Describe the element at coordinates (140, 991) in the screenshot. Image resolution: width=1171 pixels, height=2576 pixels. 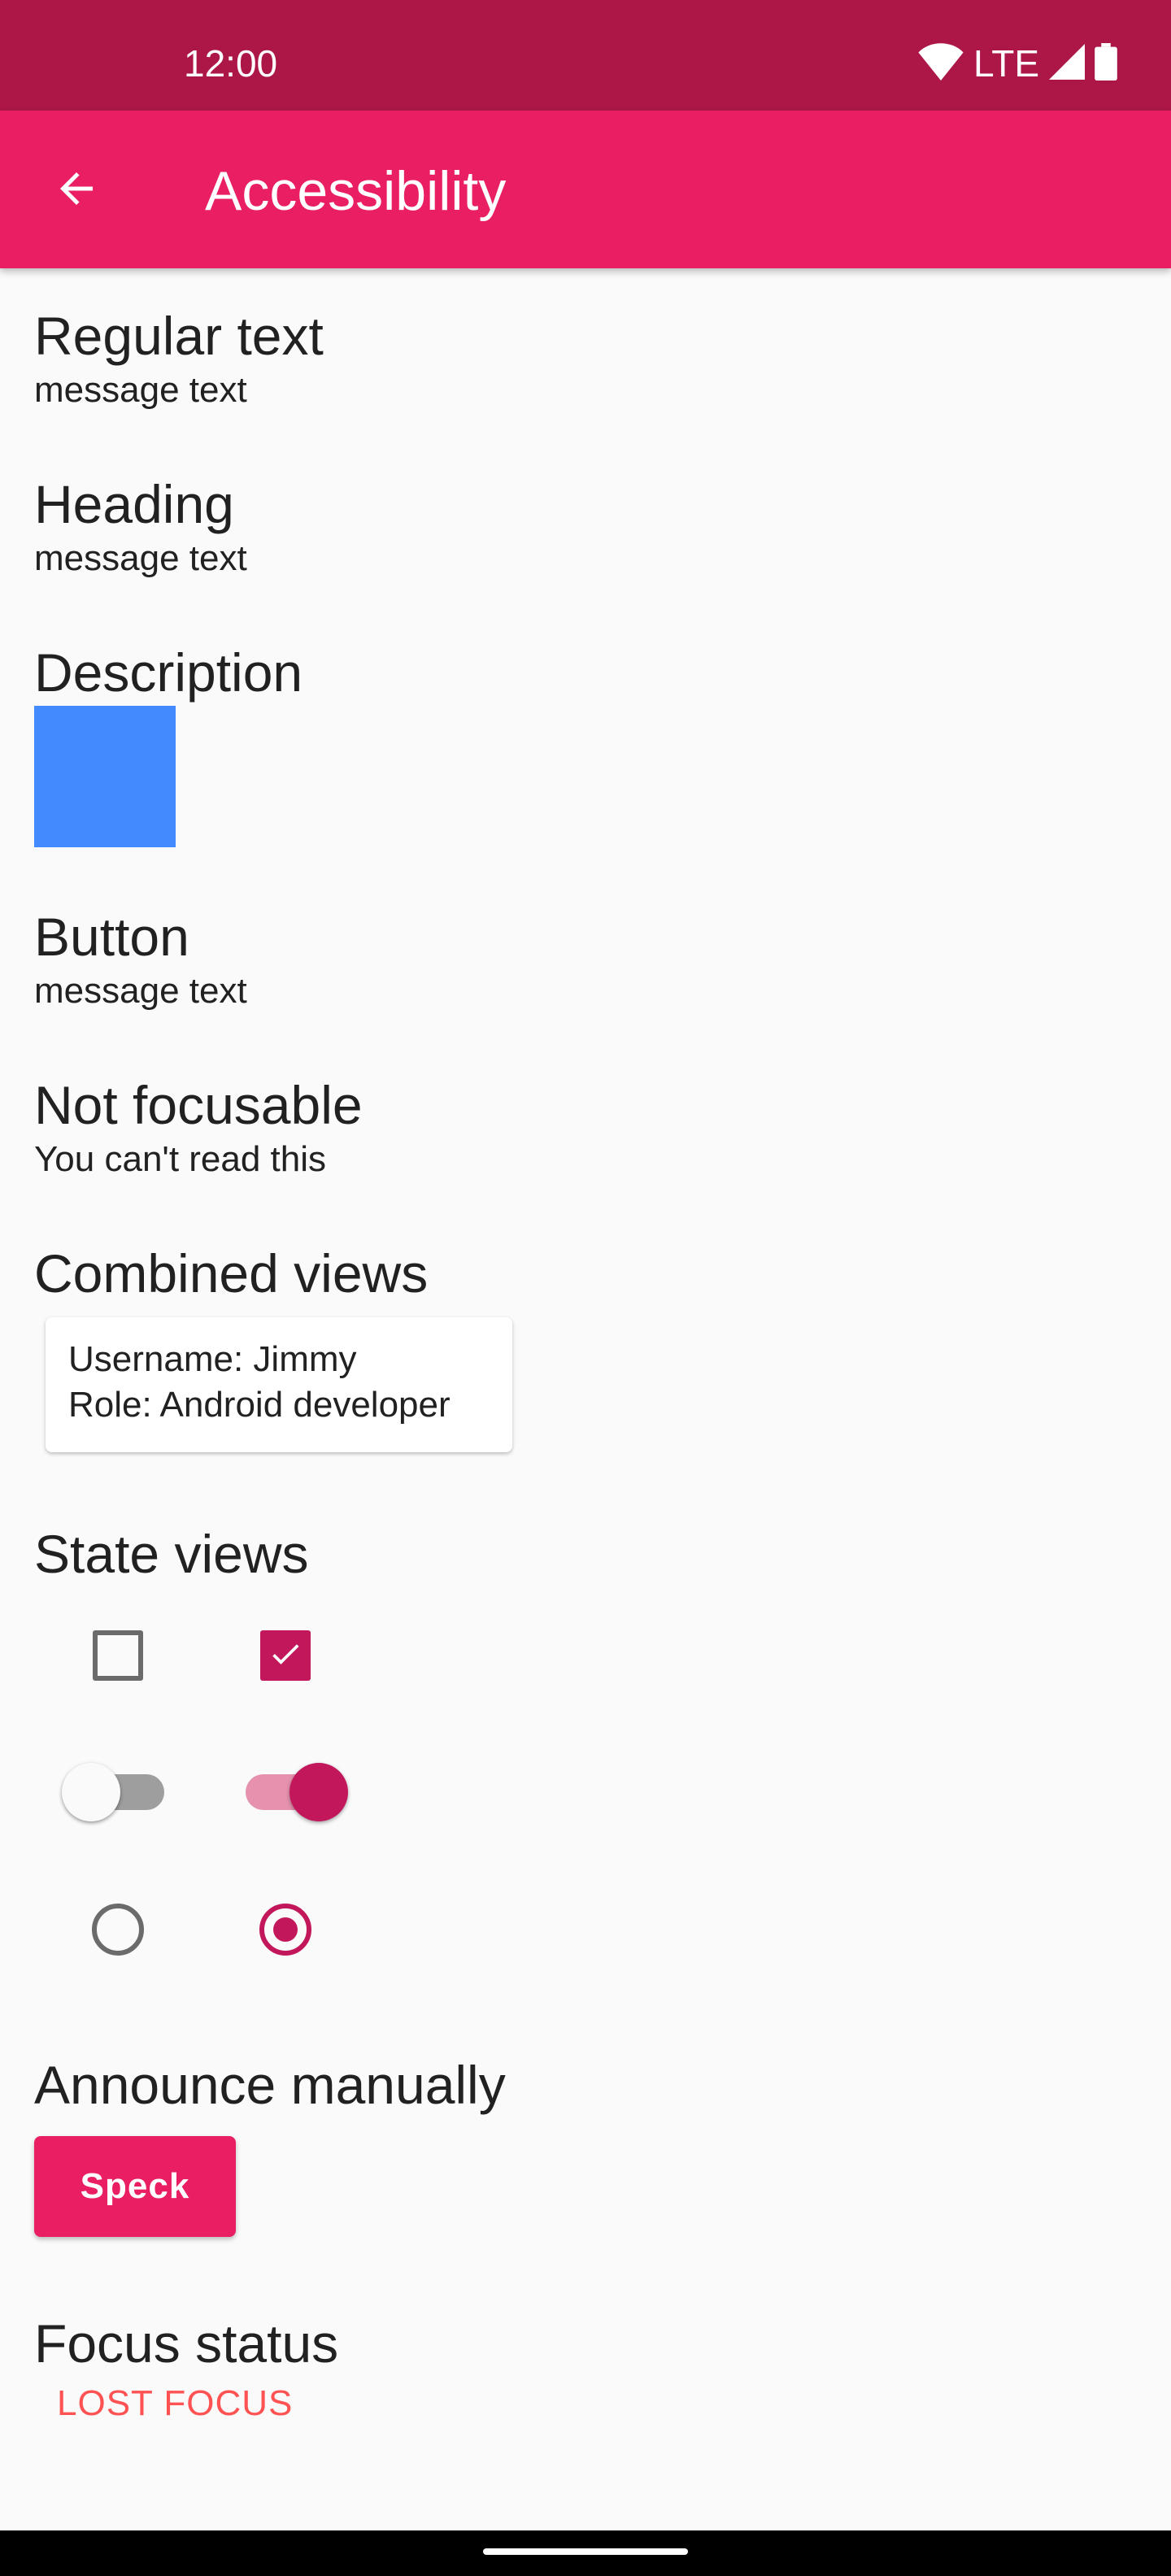
I see `button-section-message: message text` at that location.